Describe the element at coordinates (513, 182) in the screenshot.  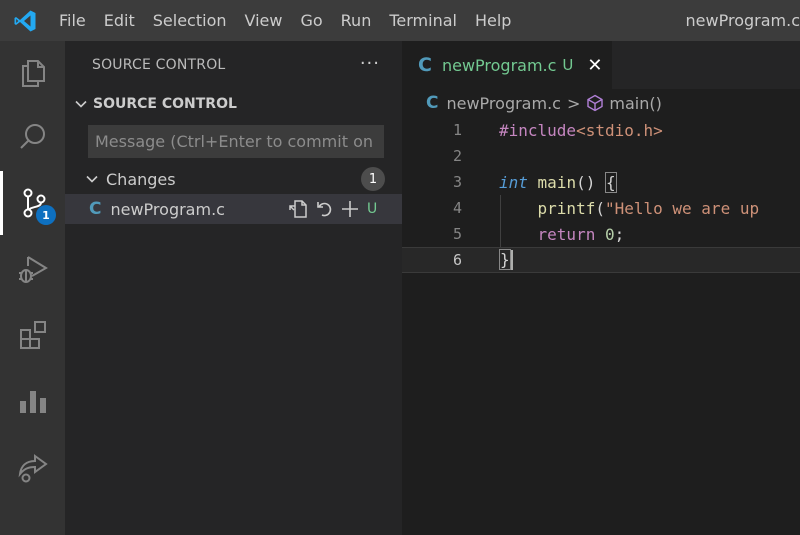
I see `token-type: int` at that location.